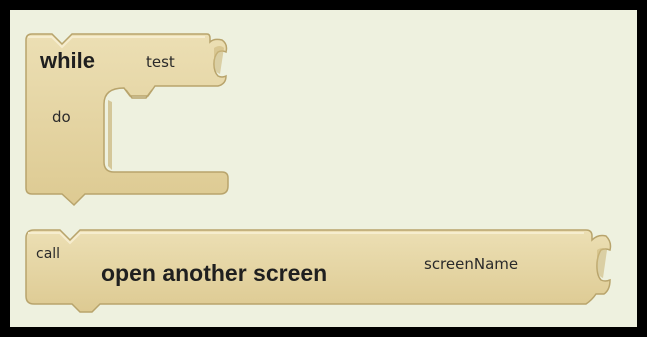  Describe the element at coordinates (471, 264) in the screenshot. I see `screenname-label: screenName` at that location.